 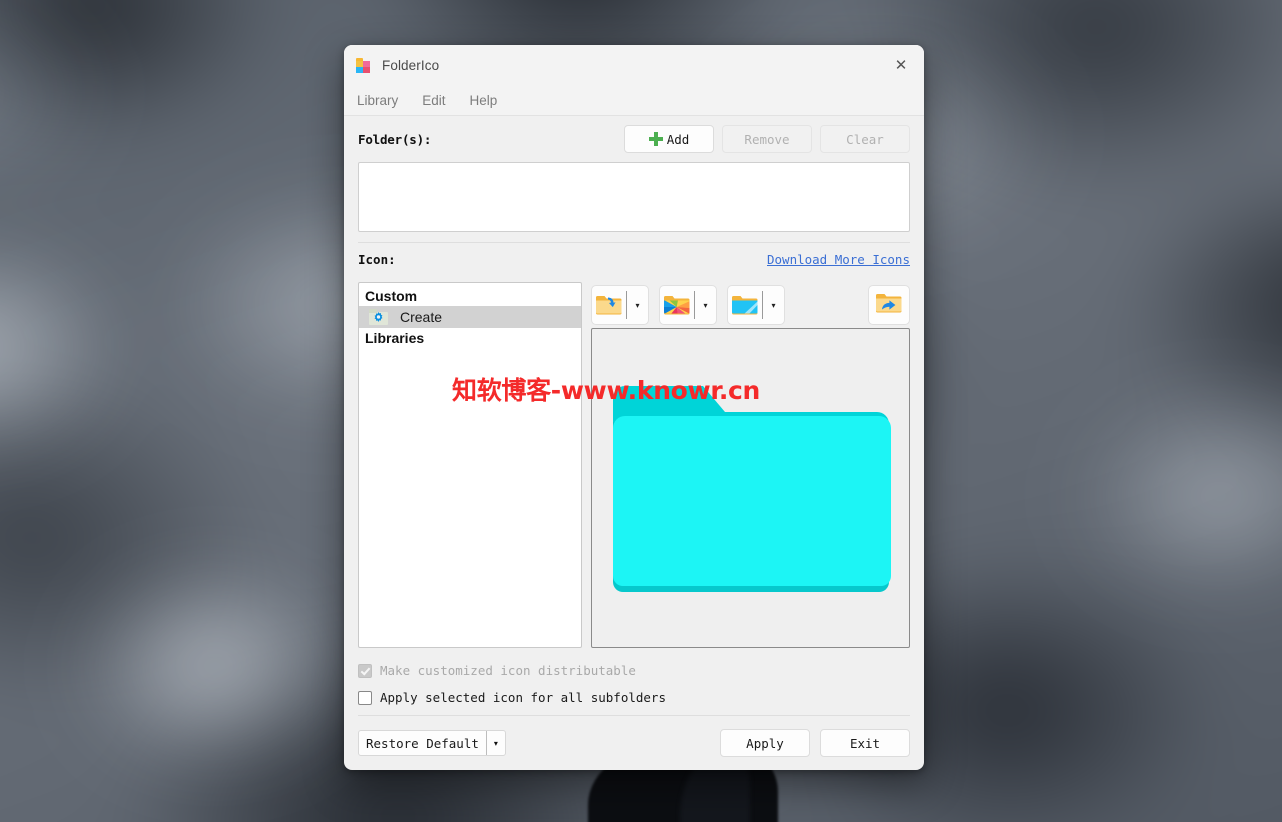 I want to click on option-distributable-label: Make customized icon distributable, so click(x=508, y=670).